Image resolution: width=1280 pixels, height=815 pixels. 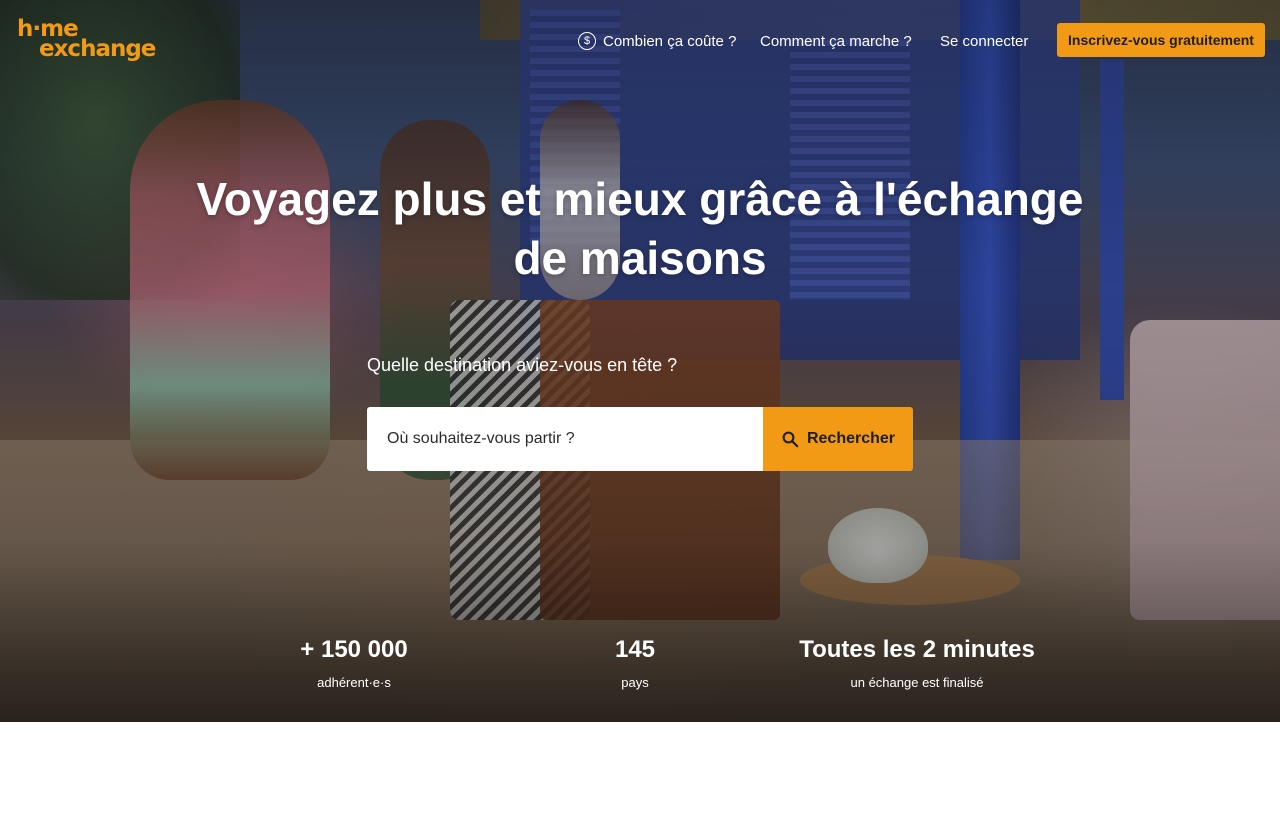 What do you see at coordinates (635, 649) in the screenshot?
I see `stat-value: 145` at bounding box center [635, 649].